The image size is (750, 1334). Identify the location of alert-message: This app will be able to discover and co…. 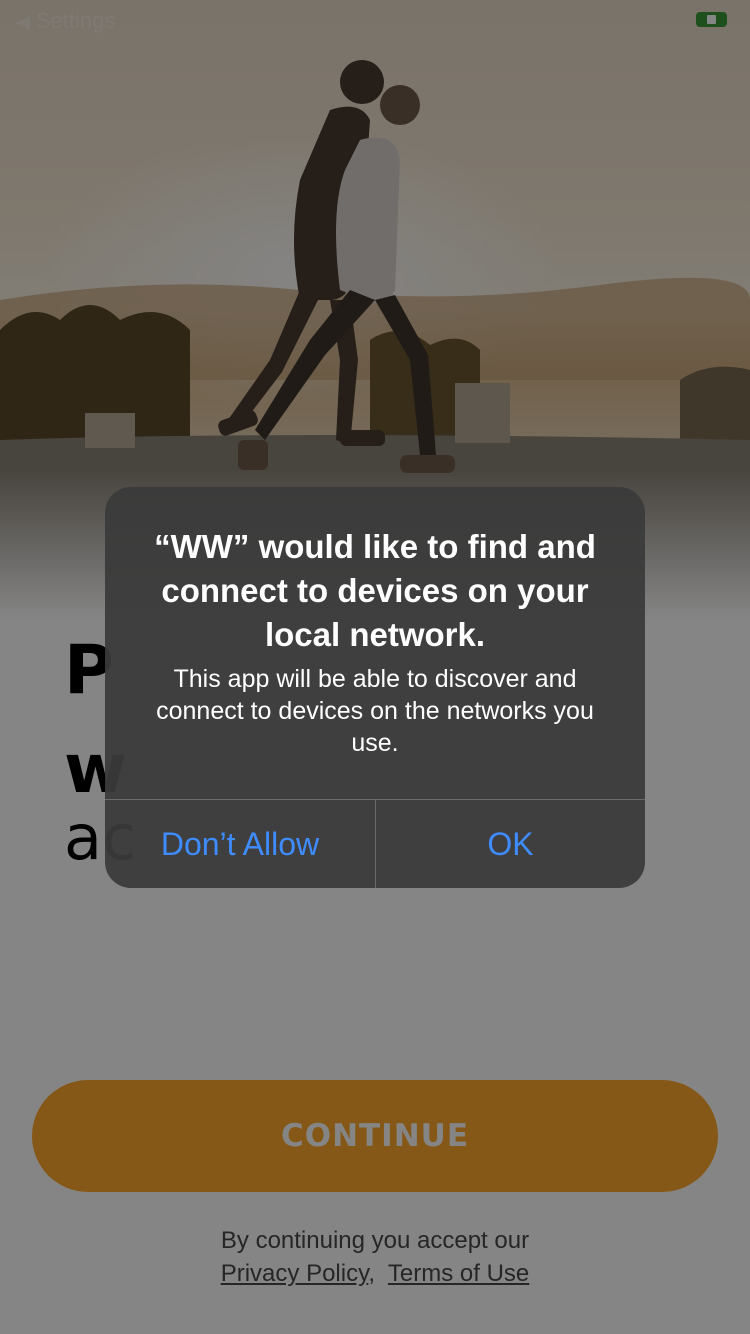
(375, 711).